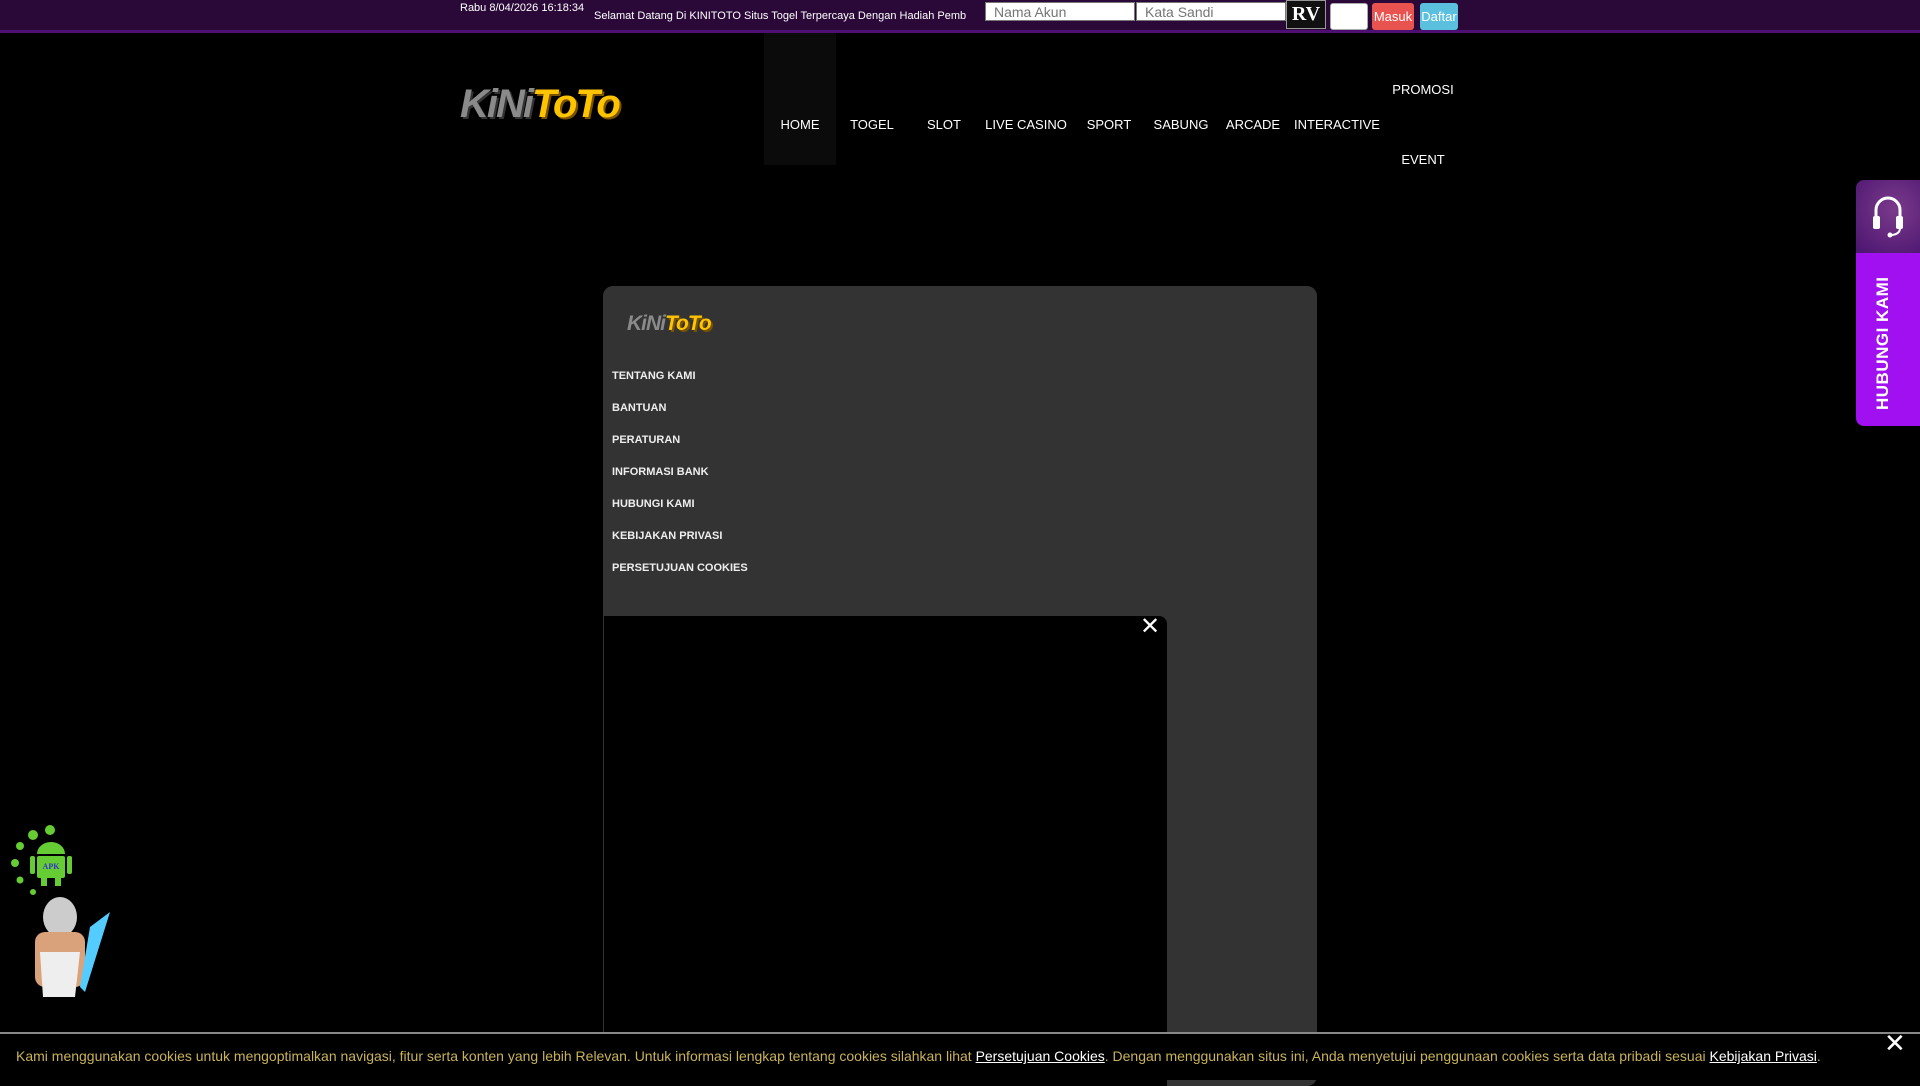 This screenshot has height=1086, width=1920. I want to click on footer-link-peraturan: PERATURAN, so click(646, 440).